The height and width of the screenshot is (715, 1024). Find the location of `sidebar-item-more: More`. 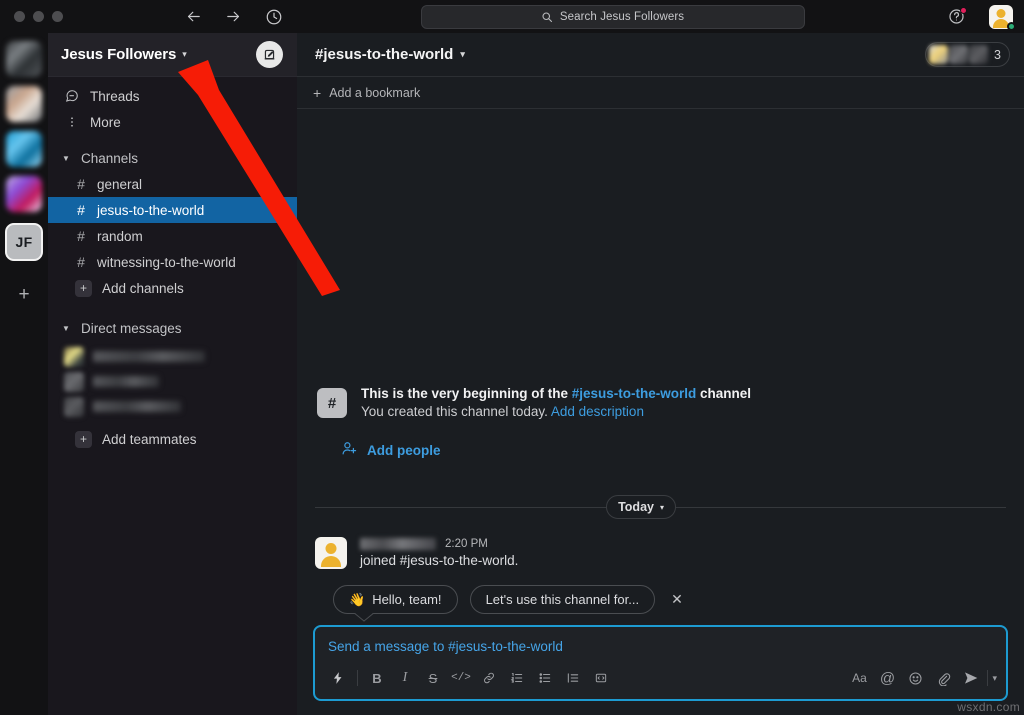

sidebar-item-more: More is located at coordinates (172, 122).